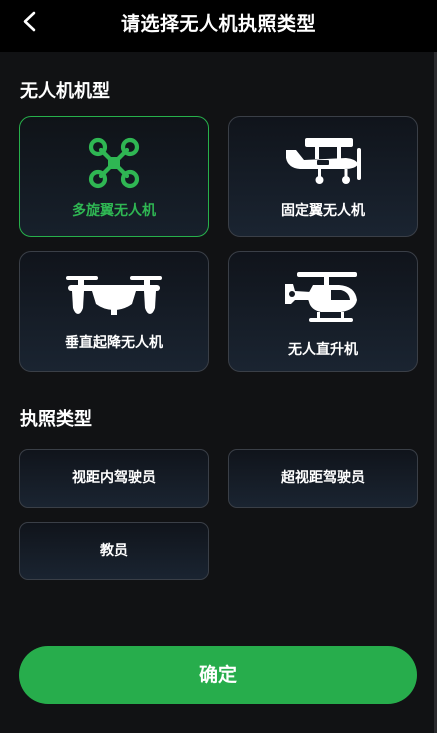 This screenshot has width=437, height=733. What do you see at coordinates (114, 343) in the screenshot?
I see `drone-type-label: 垂直起降无人机` at bounding box center [114, 343].